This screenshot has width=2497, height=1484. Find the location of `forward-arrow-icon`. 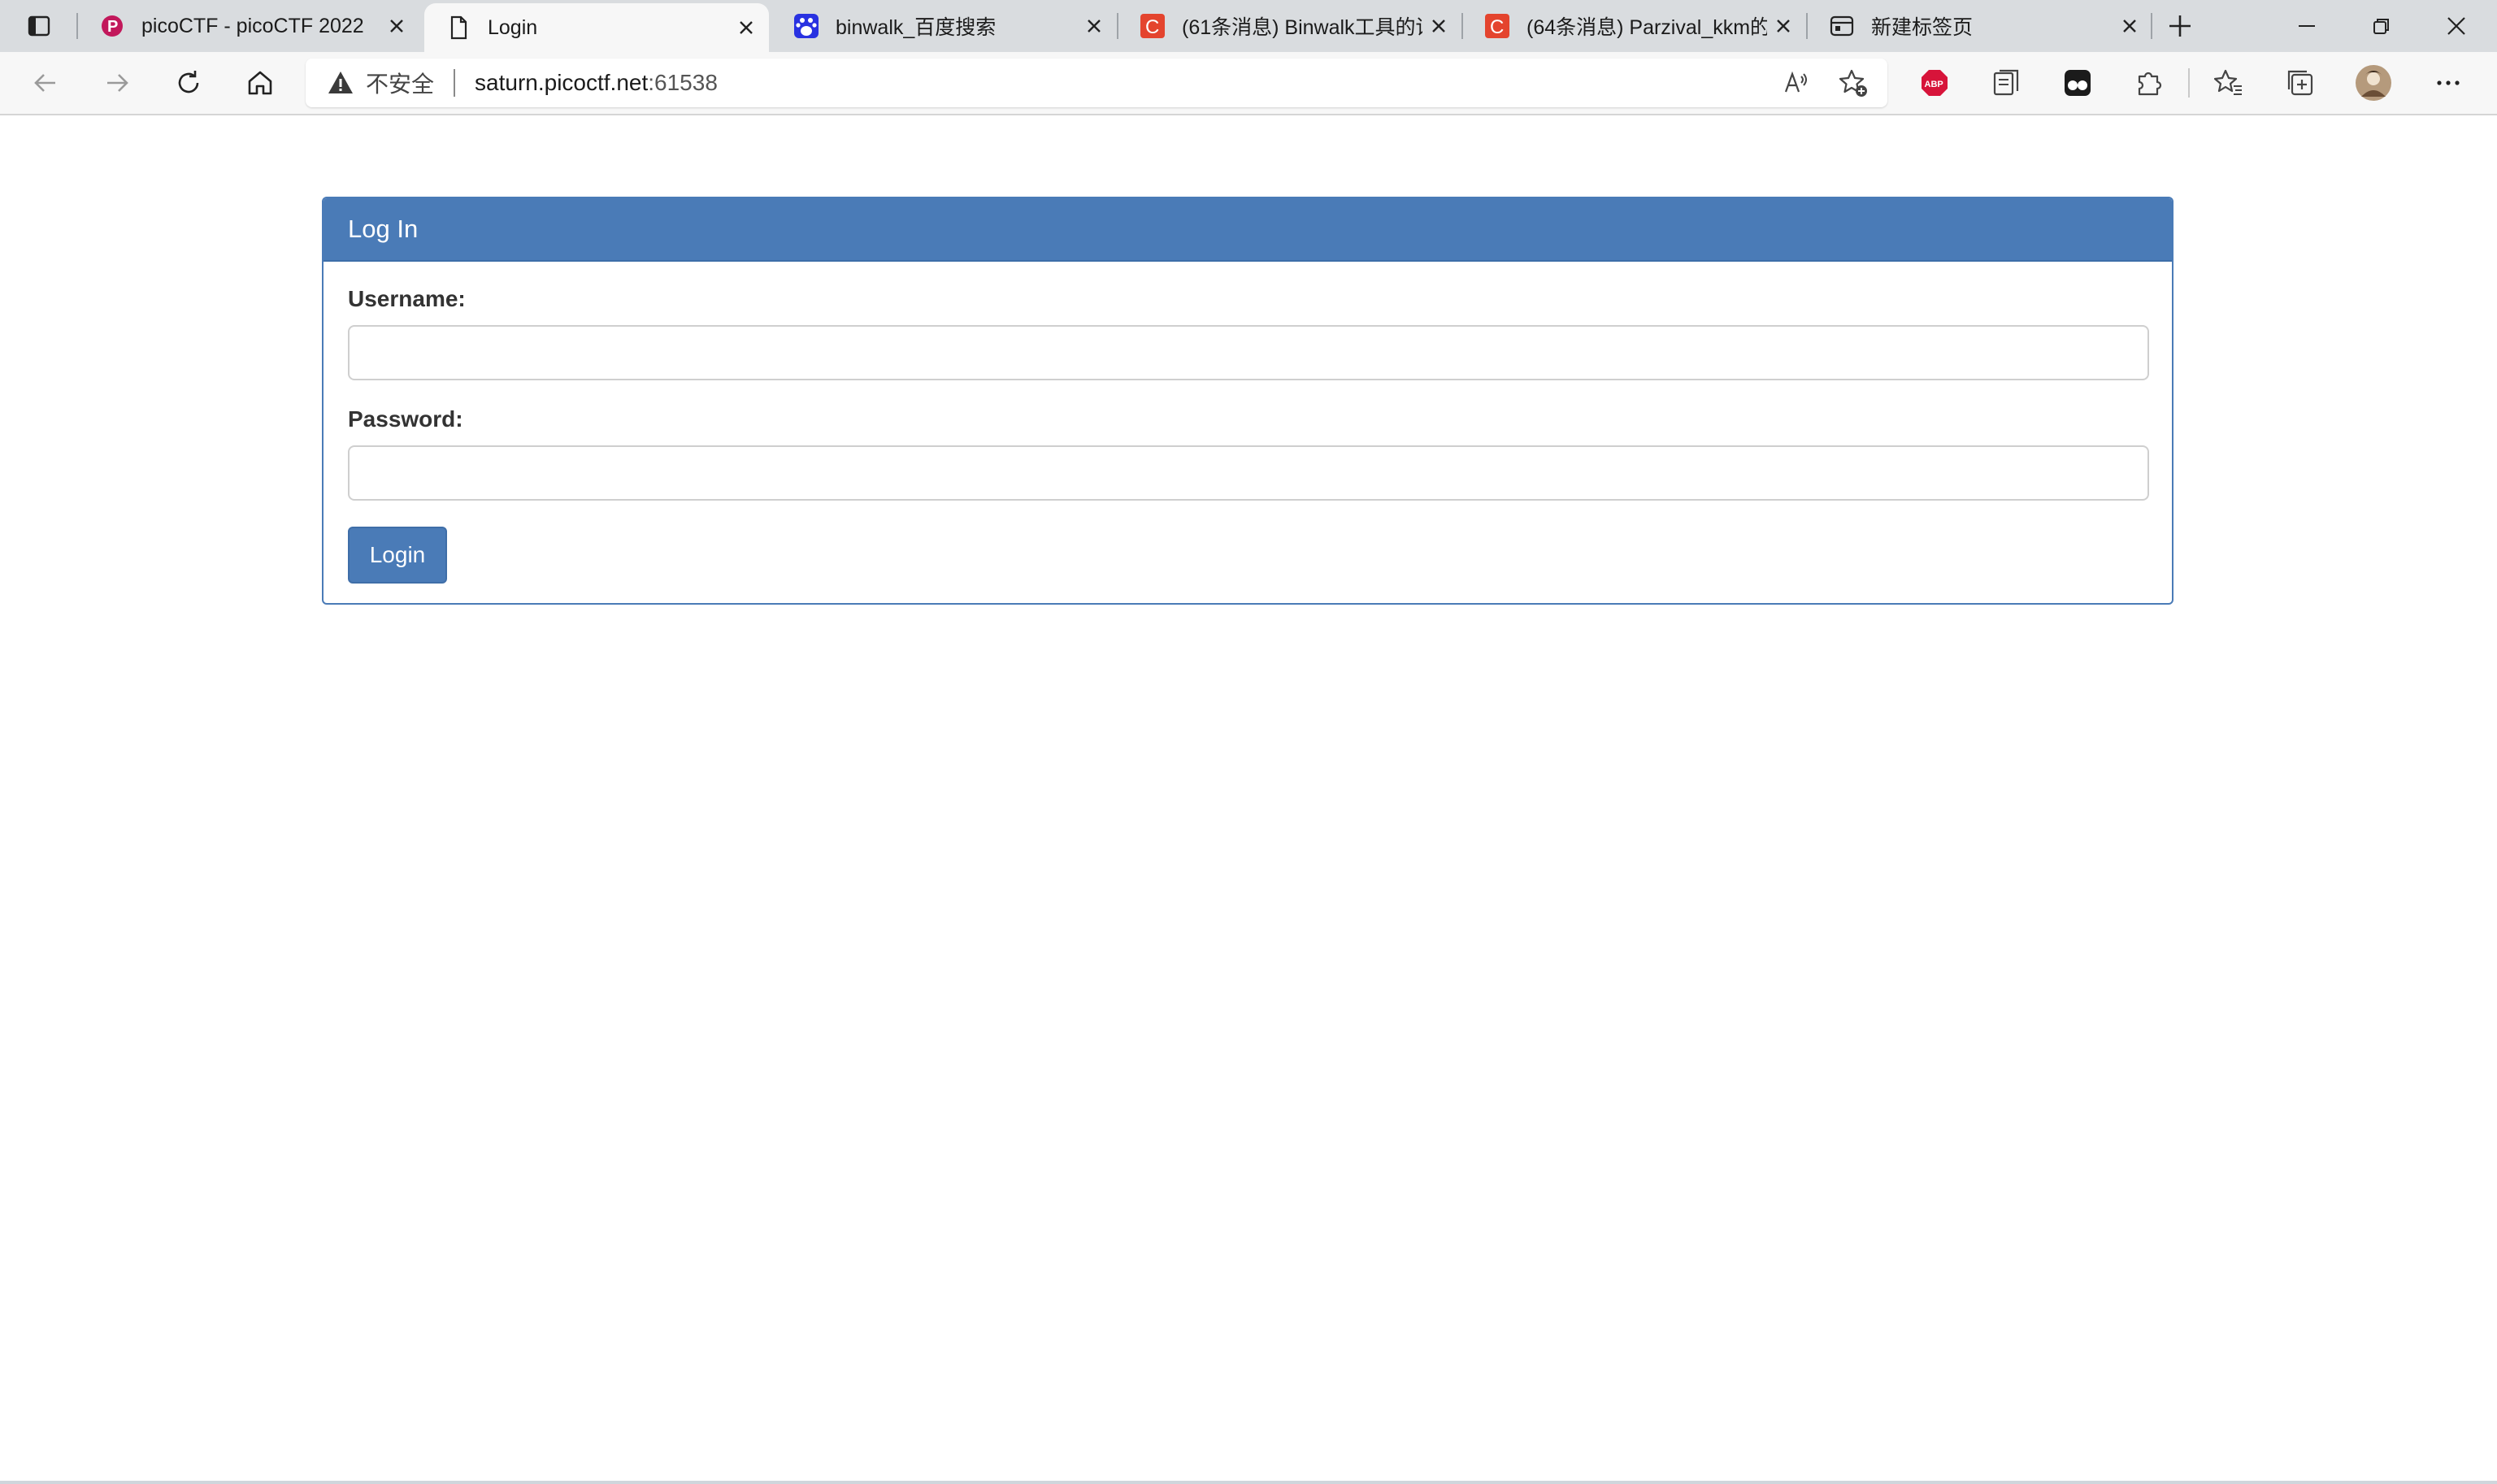

forward-arrow-icon is located at coordinates (117, 83).